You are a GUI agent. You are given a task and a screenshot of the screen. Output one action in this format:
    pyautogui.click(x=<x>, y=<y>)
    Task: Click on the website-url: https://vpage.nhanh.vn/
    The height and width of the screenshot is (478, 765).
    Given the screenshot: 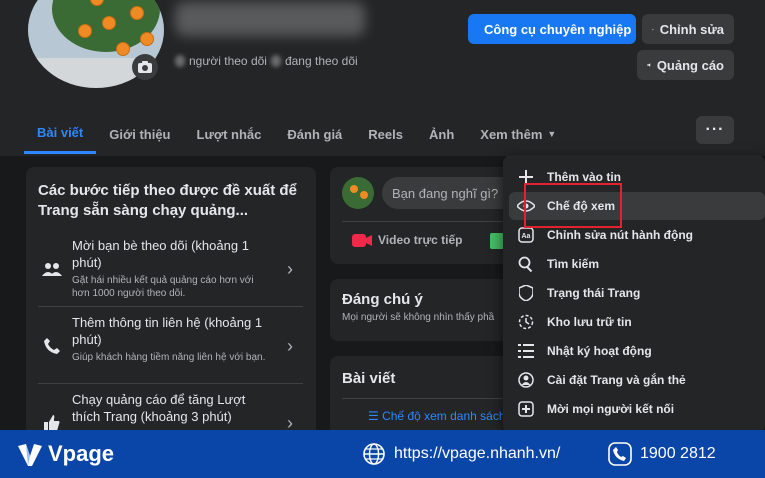 What is the action you would take?
    pyautogui.click(x=477, y=453)
    